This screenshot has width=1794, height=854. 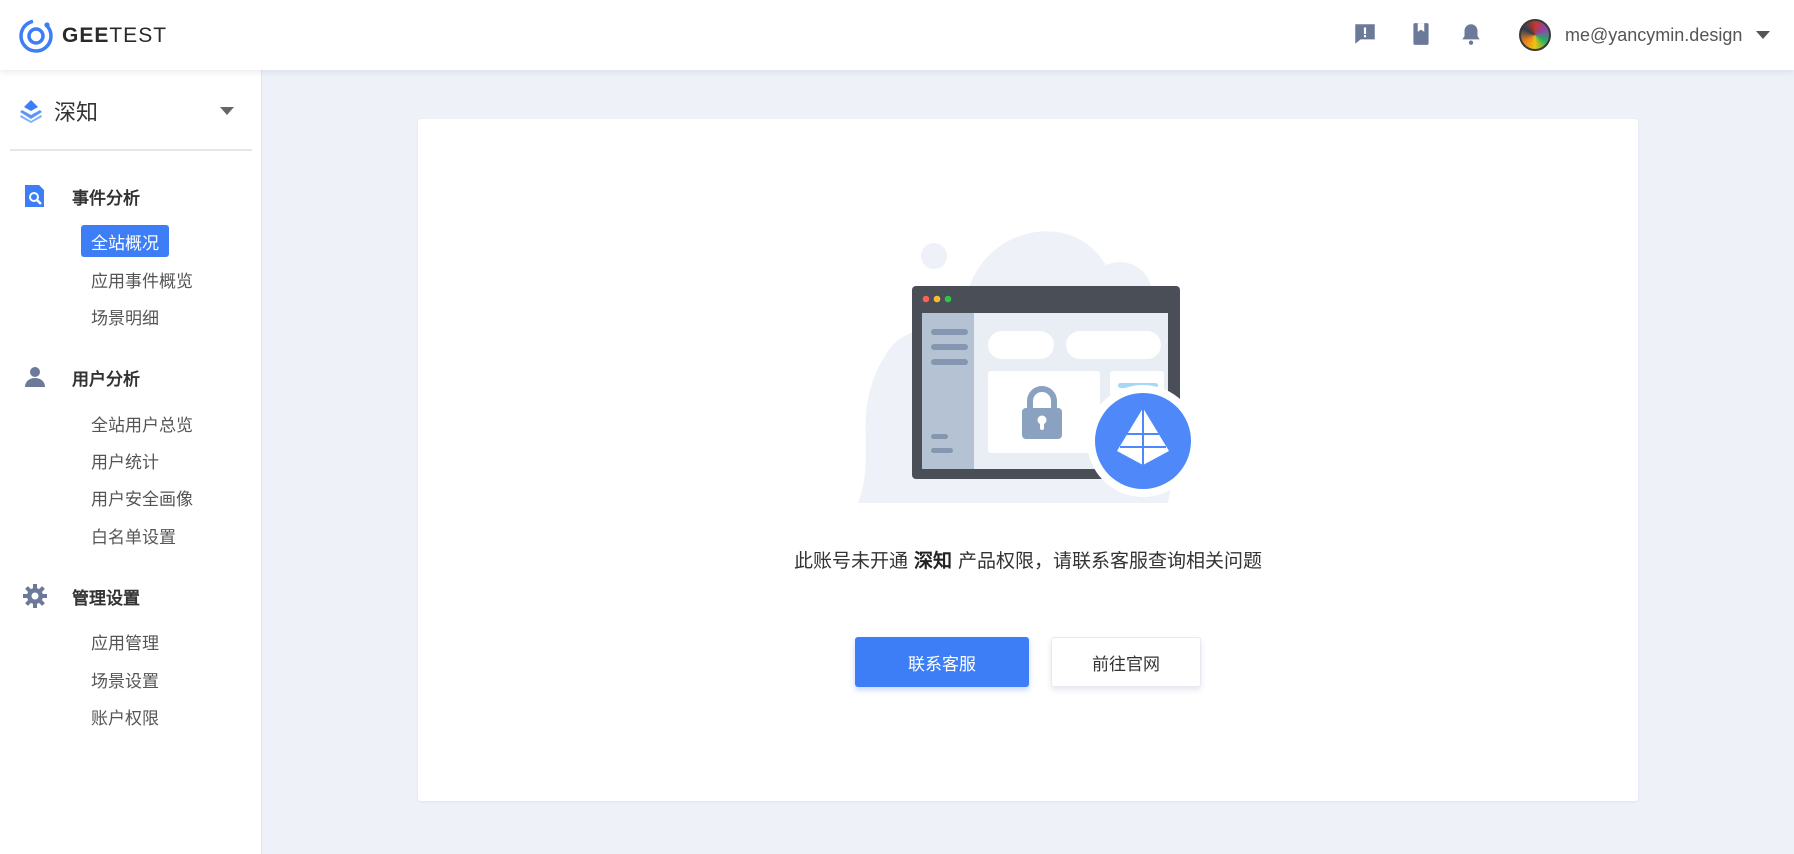 I want to click on nav-item-app-management: 应用管理, so click(x=125, y=641).